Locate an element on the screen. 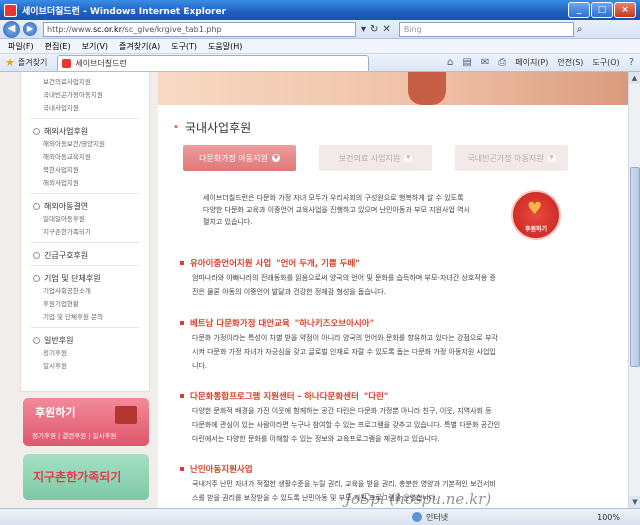 Image resolution: width=640 pixels, height=525 pixels. sidebar-sub-link: 후원기업현황 is located at coordinates (85, 304).